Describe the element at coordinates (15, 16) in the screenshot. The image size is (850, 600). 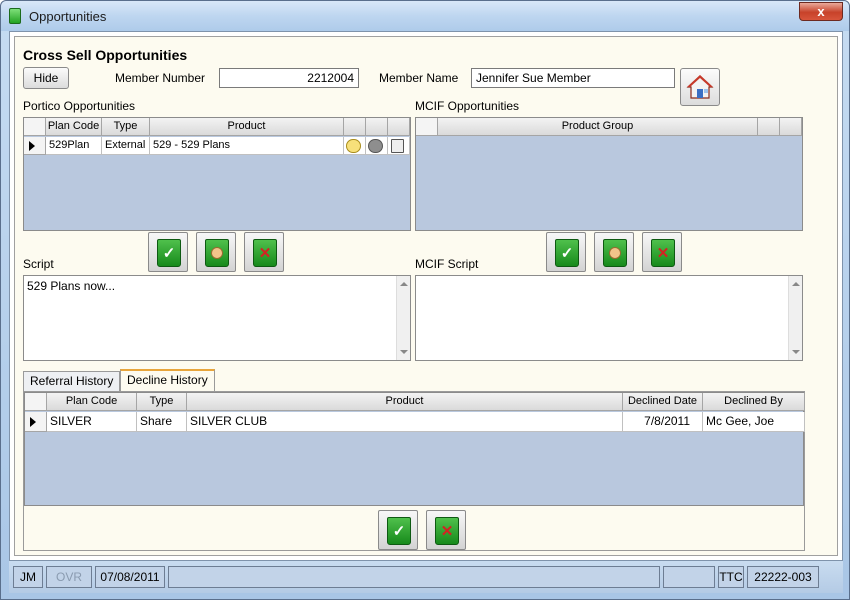
I see `app-icon` at that location.